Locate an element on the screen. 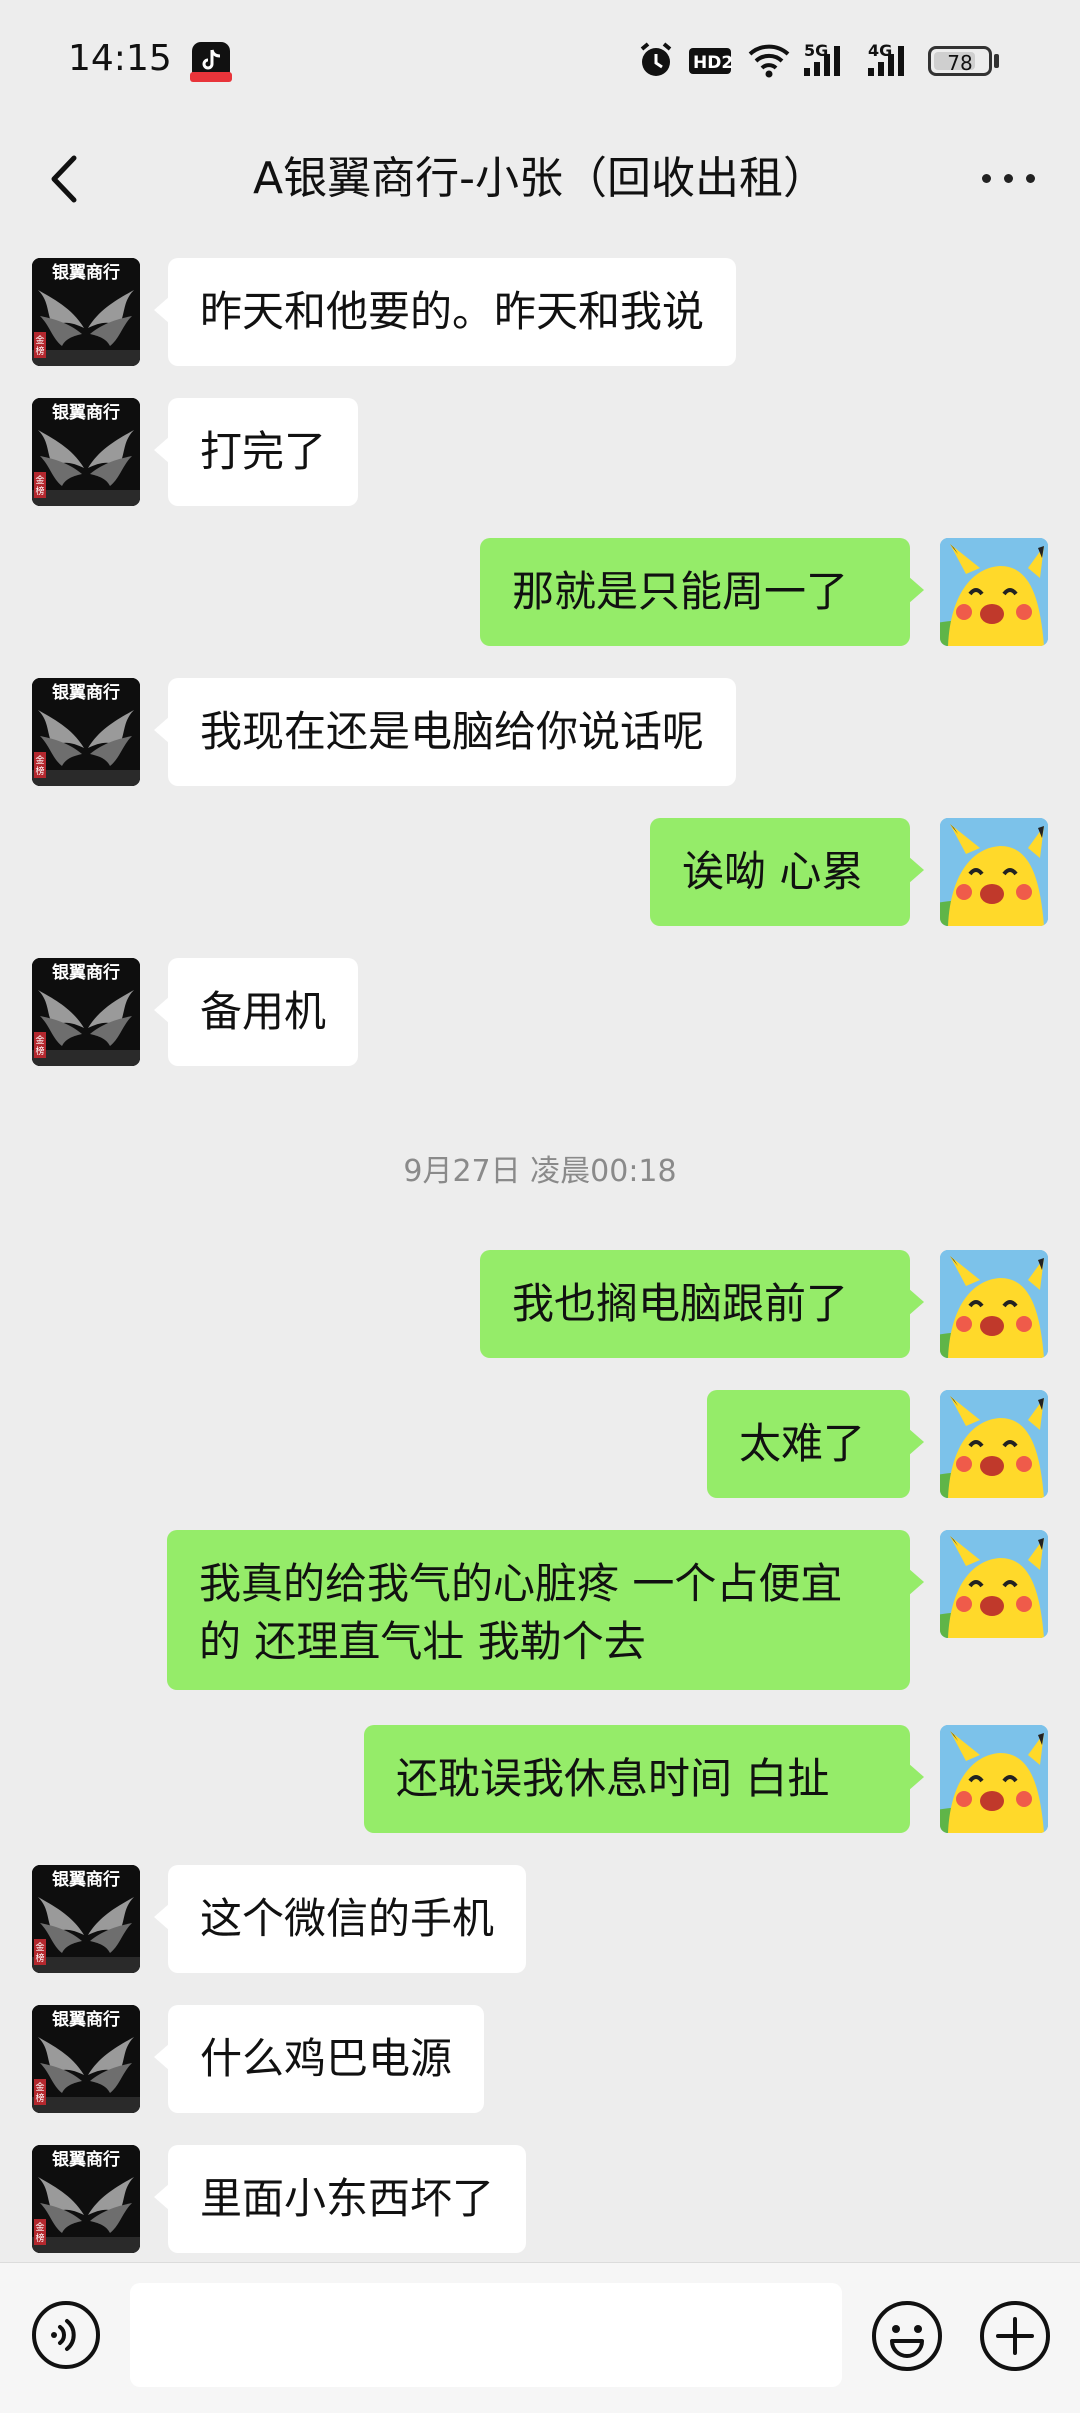 The height and width of the screenshot is (2413, 1080). plus-button is located at coordinates (1015, 2336).